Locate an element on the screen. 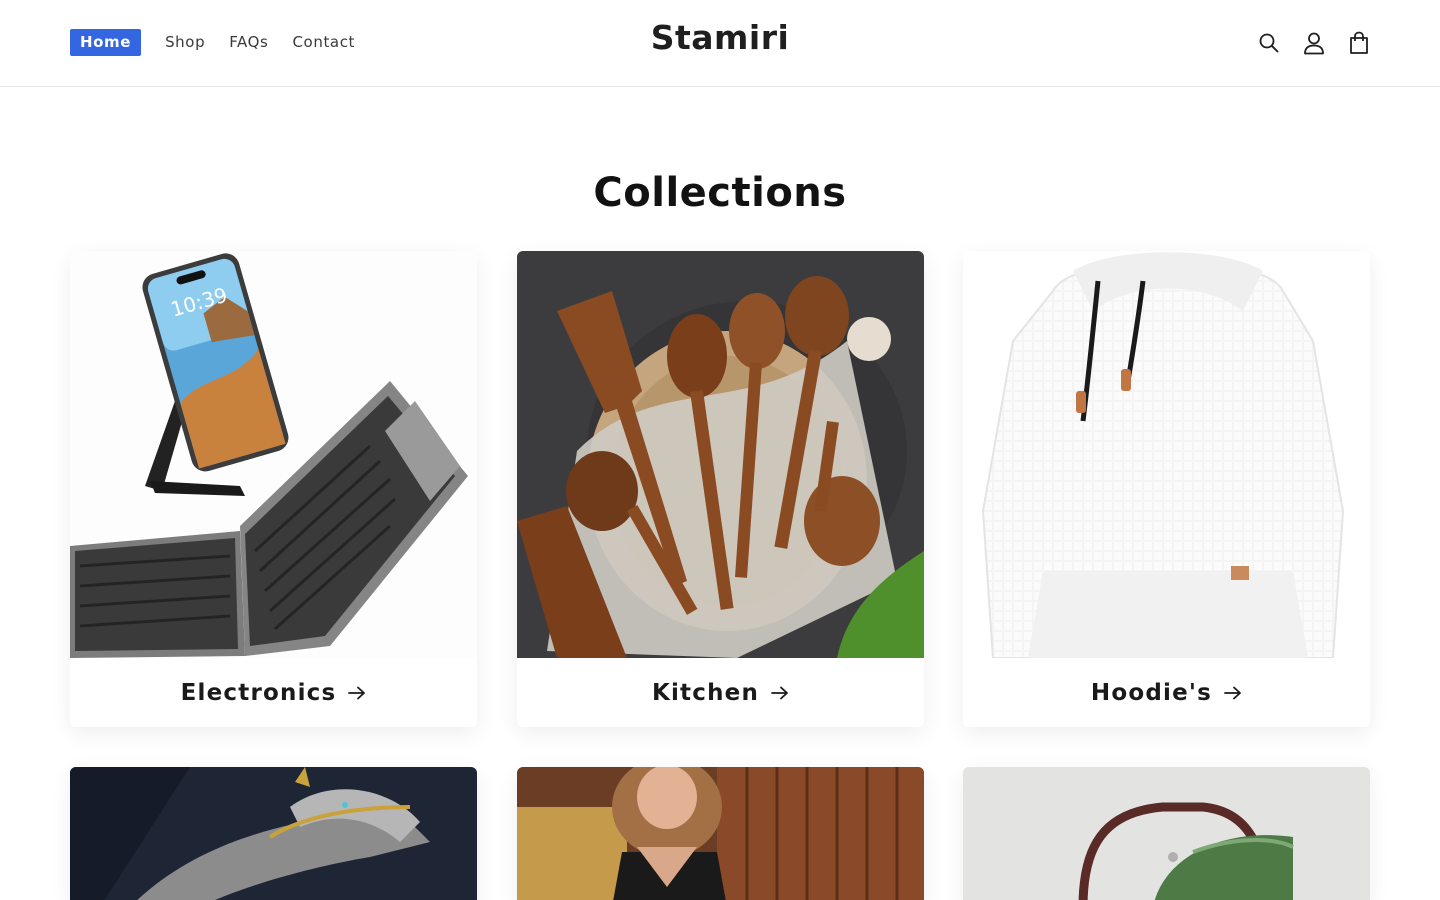 The width and height of the screenshot is (1440, 900). collection-card-kitchen: Kitchen is located at coordinates (720, 489).